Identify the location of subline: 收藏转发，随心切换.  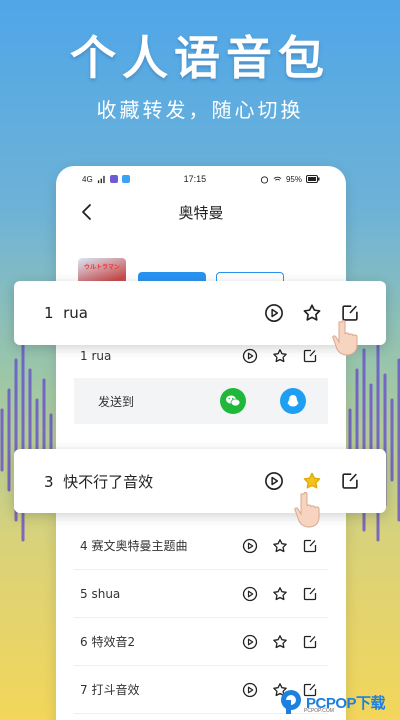
(200, 110).